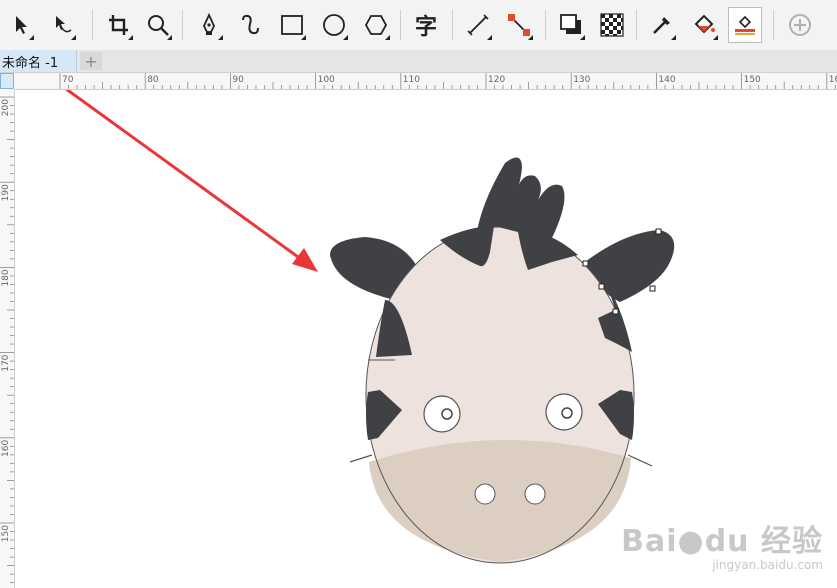 This screenshot has height=588, width=837. What do you see at coordinates (519, 25) in the screenshot?
I see `connector-tool-button` at bounding box center [519, 25].